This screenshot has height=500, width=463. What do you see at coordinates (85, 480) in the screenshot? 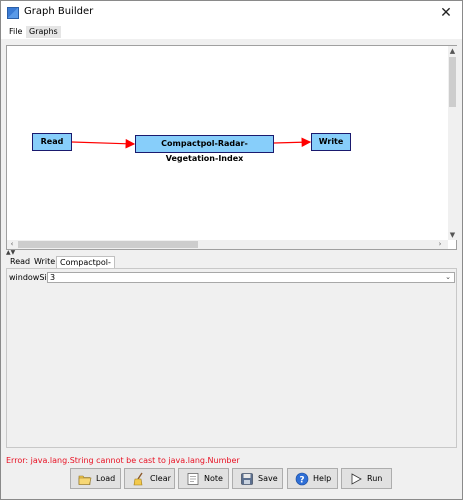
I see `folder-load-icon` at bounding box center [85, 480].